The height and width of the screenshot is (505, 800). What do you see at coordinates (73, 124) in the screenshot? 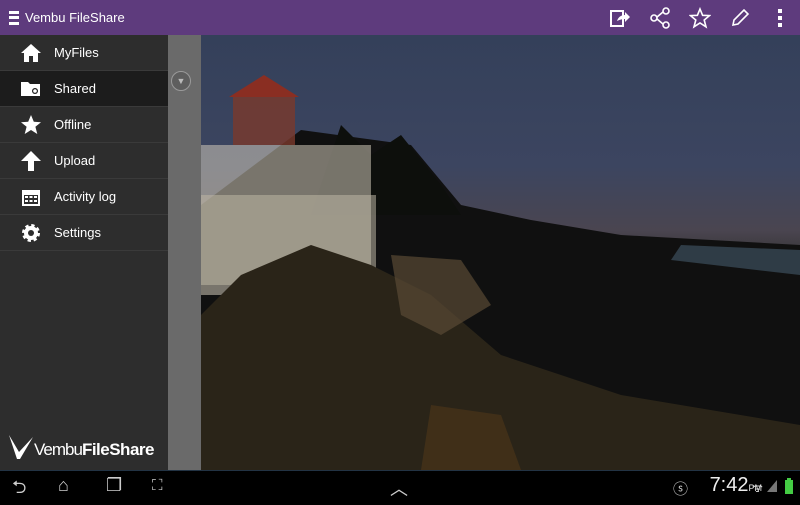
I see `sidebar-item-label: Offline` at bounding box center [73, 124].